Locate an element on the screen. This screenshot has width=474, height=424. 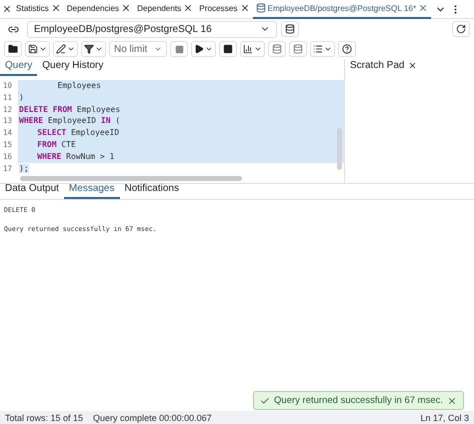
toast-text: Query returned successfully in 67 msec. is located at coordinates (358, 400).